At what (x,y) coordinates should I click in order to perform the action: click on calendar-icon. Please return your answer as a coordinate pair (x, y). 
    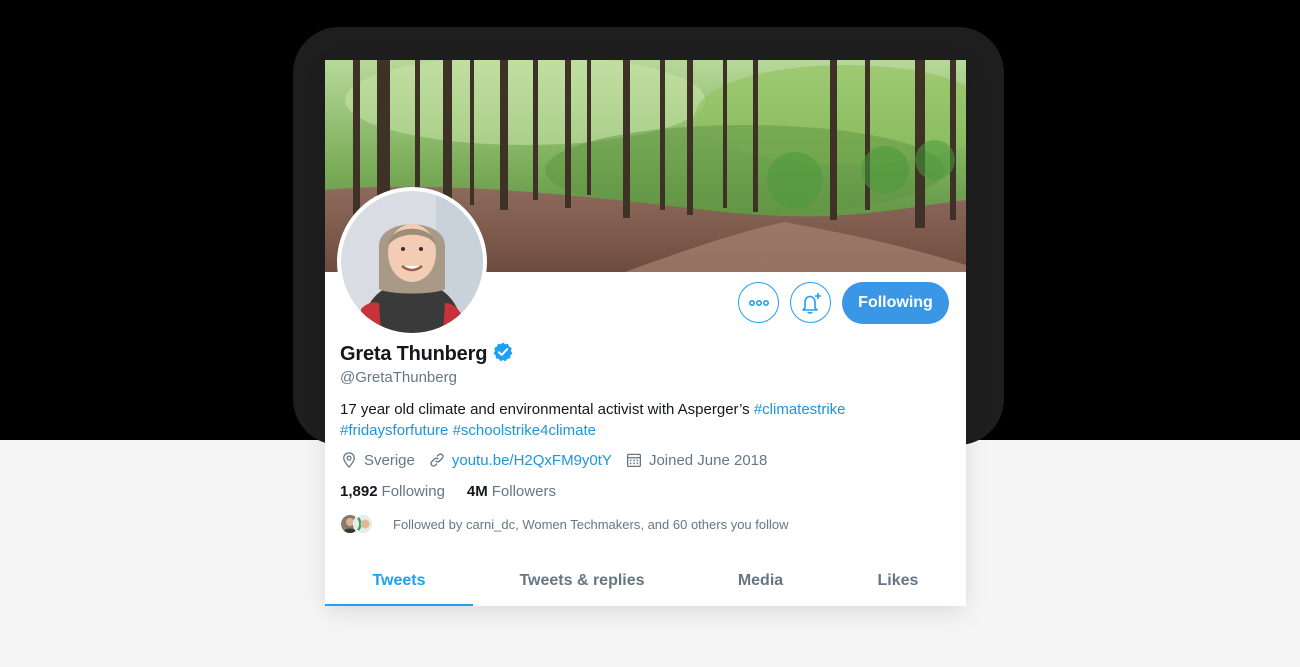
    Looking at the image, I should click on (633, 460).